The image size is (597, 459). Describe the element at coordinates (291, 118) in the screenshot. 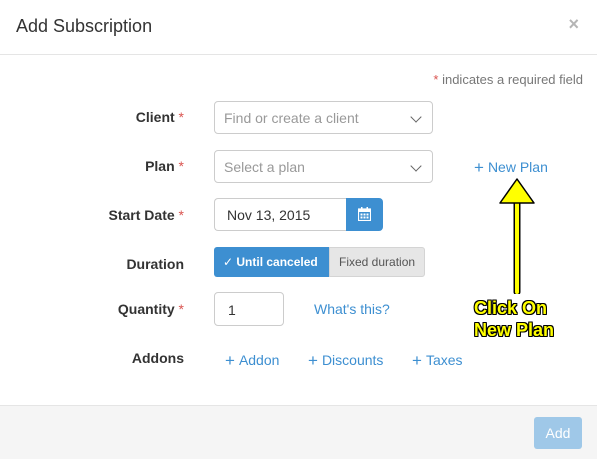

I see `client-placeholder: Find or create a client` at that location.